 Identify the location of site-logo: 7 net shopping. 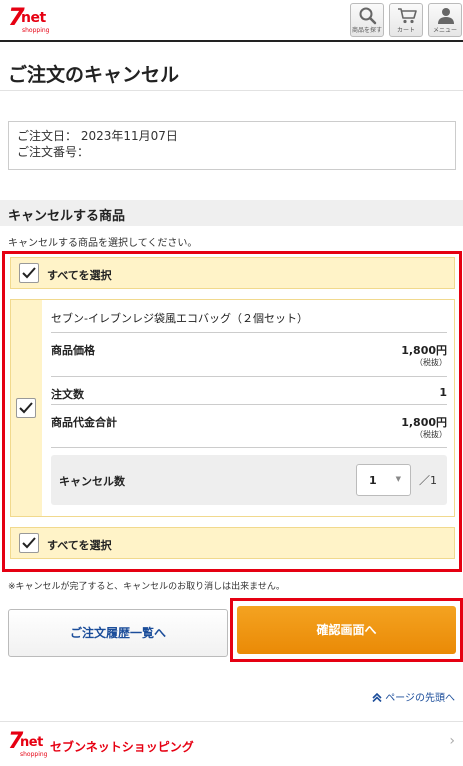
(29, 19).